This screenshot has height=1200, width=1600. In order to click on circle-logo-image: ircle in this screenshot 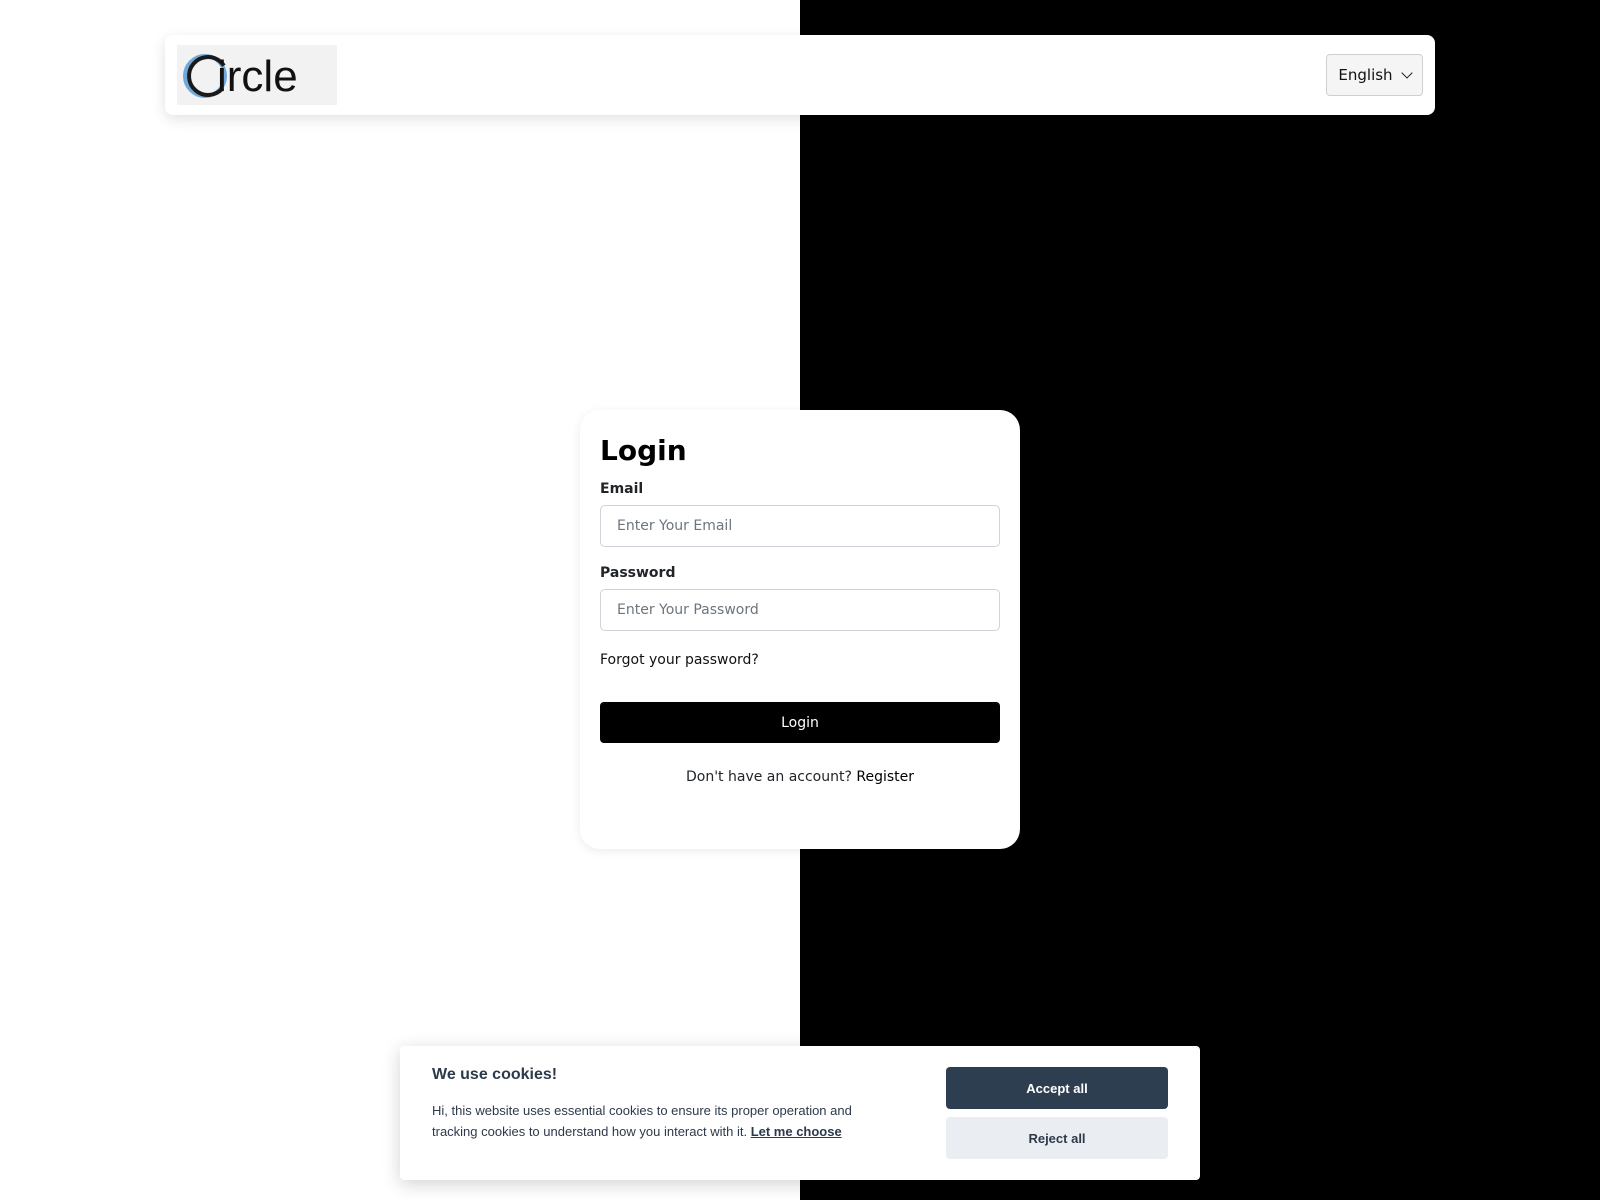, I will do `click(240, 76)`.